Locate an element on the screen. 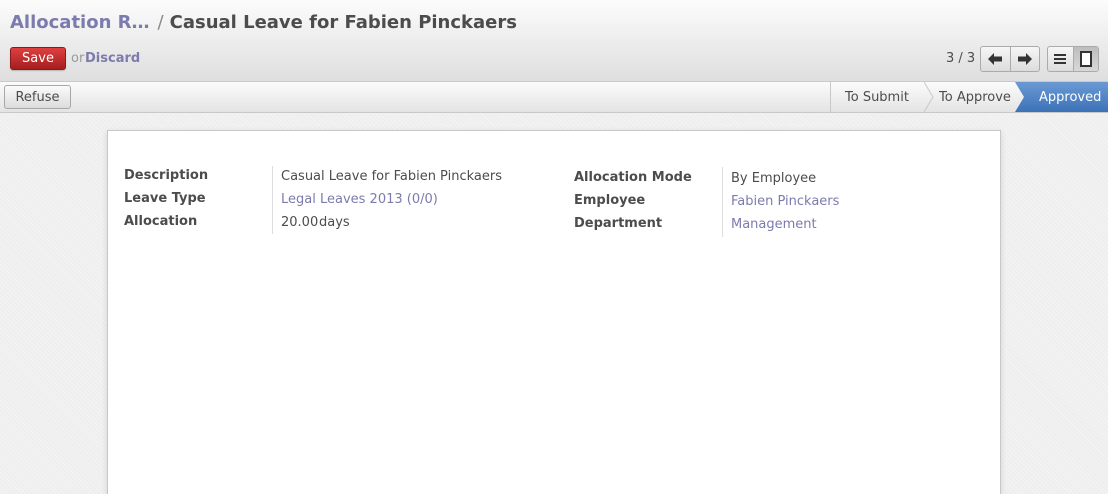 This screenshot has width=1108, height=494. stage-approved: Approved is located at coordinates (1061, 97).